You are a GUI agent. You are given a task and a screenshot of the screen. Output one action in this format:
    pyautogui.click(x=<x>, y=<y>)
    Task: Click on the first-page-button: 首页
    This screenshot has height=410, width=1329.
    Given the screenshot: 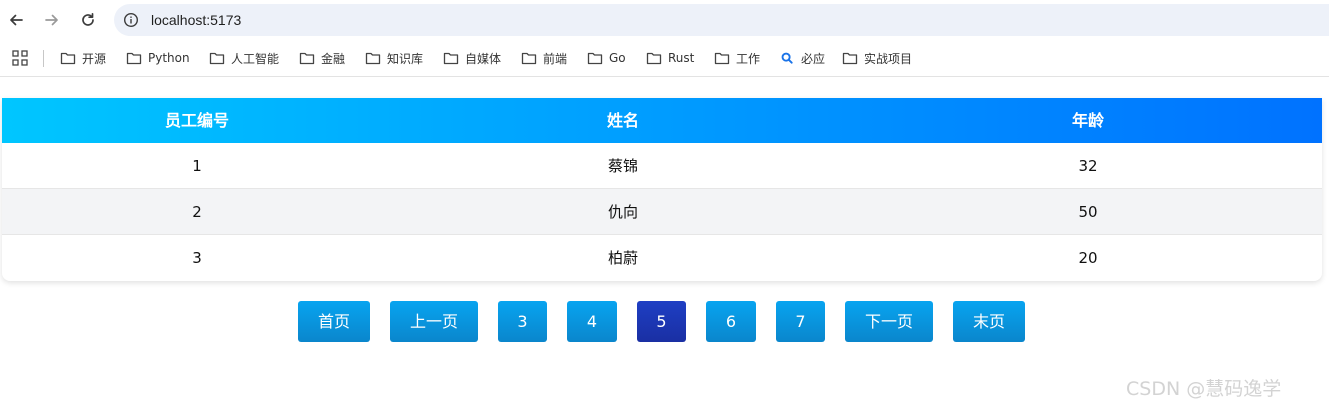 What is the action you would take?
    pyautogui.click(x=334, y=321)
    